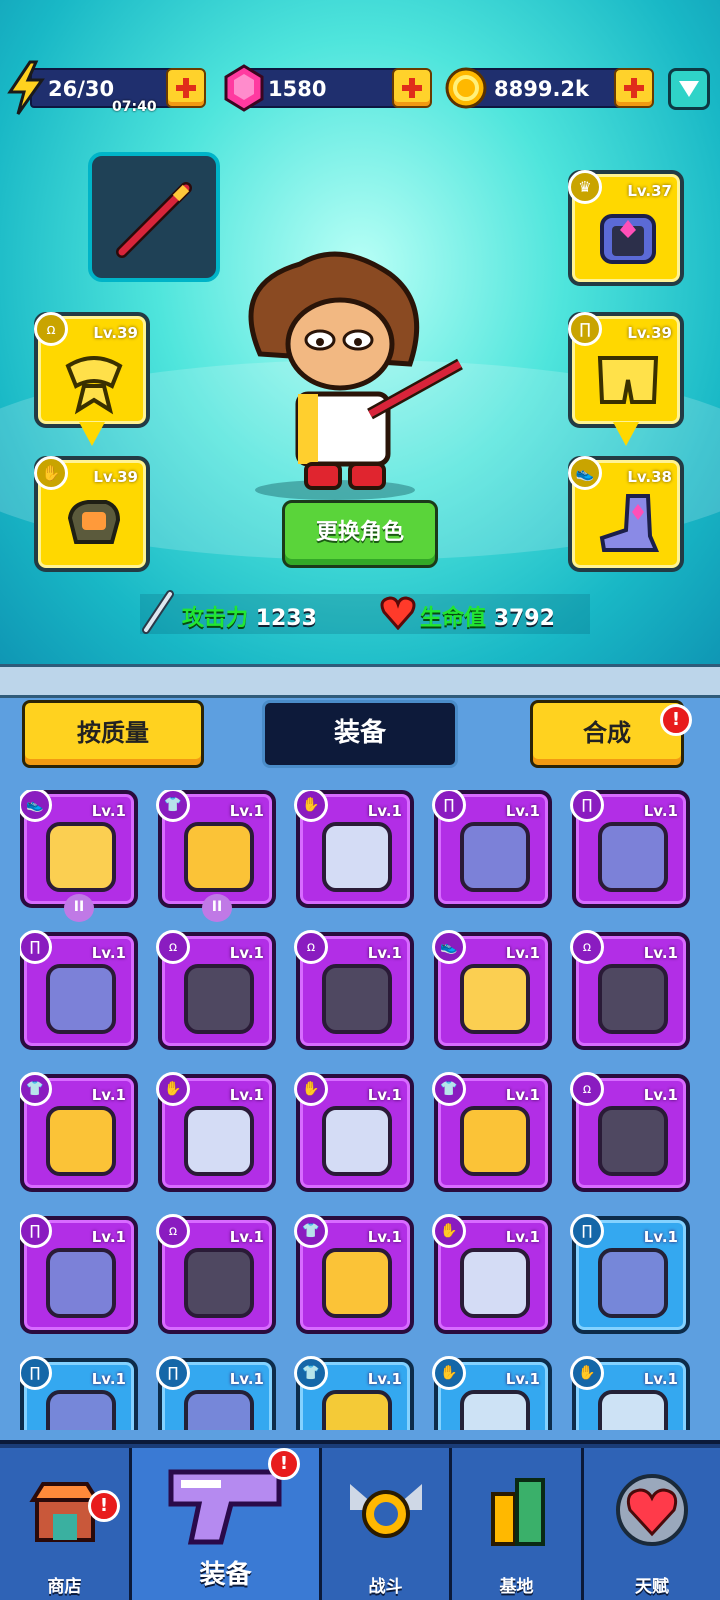  Describe the element at coordinates (365, 612) in the screenshot. I see `stats-bar: 攻击力 1233 生命值 3792` at that location.